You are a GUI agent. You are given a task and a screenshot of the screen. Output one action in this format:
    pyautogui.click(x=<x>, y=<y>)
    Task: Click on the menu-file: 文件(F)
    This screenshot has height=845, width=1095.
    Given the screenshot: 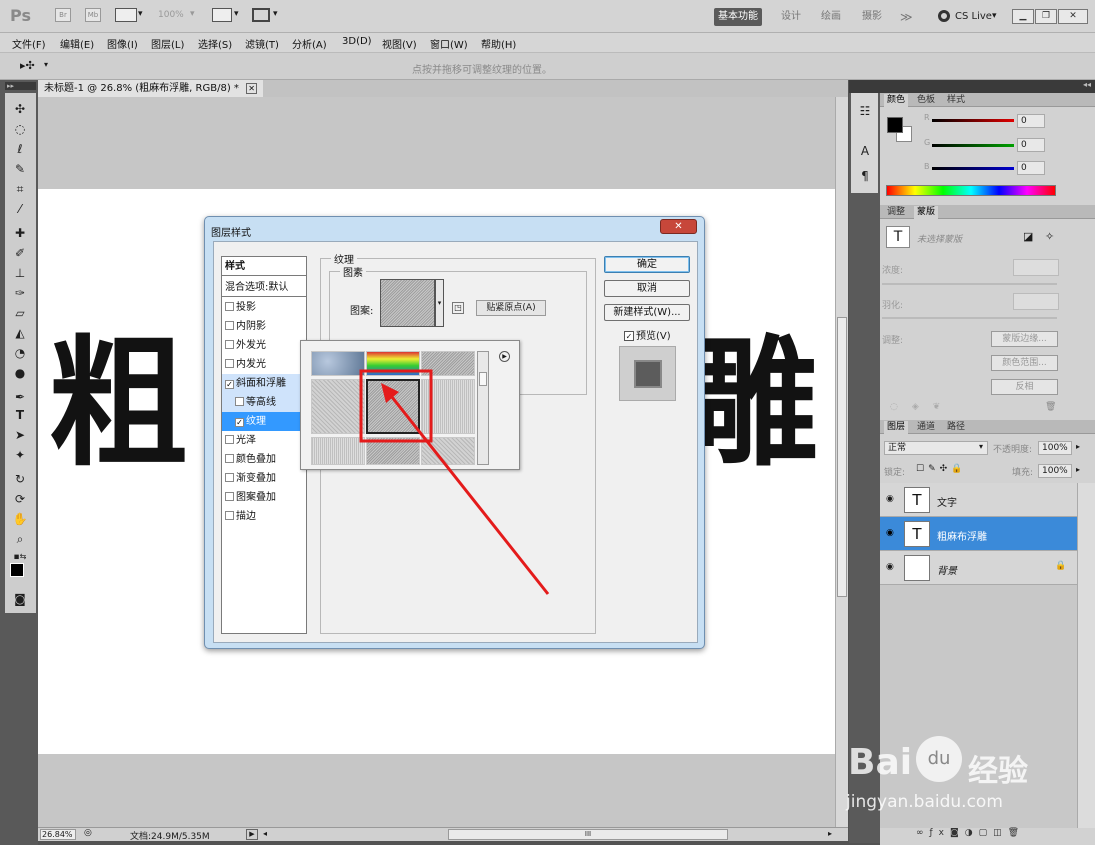 What is the action you would take?
    pyautogui.click(x=29, y=43)
    